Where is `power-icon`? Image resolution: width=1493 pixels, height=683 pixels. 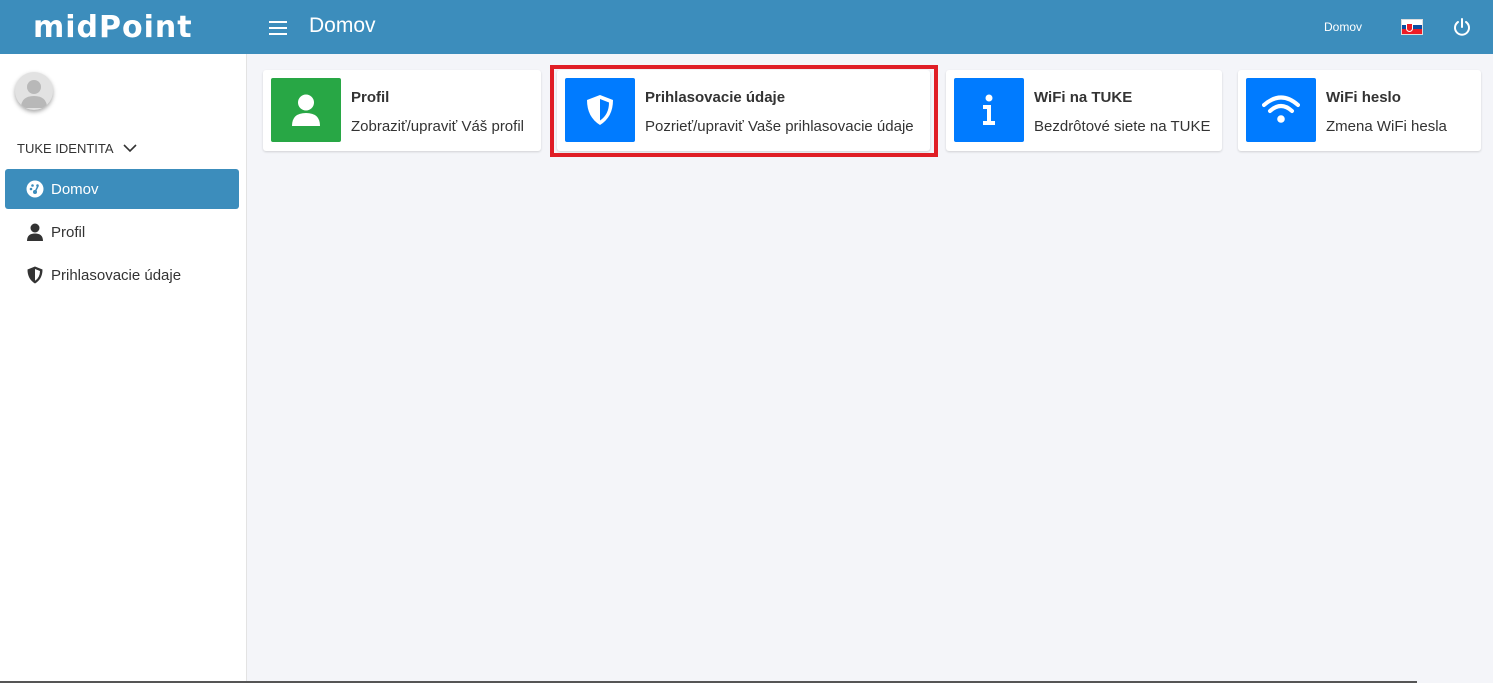
power-icon is located at coordinates (1462, 27).